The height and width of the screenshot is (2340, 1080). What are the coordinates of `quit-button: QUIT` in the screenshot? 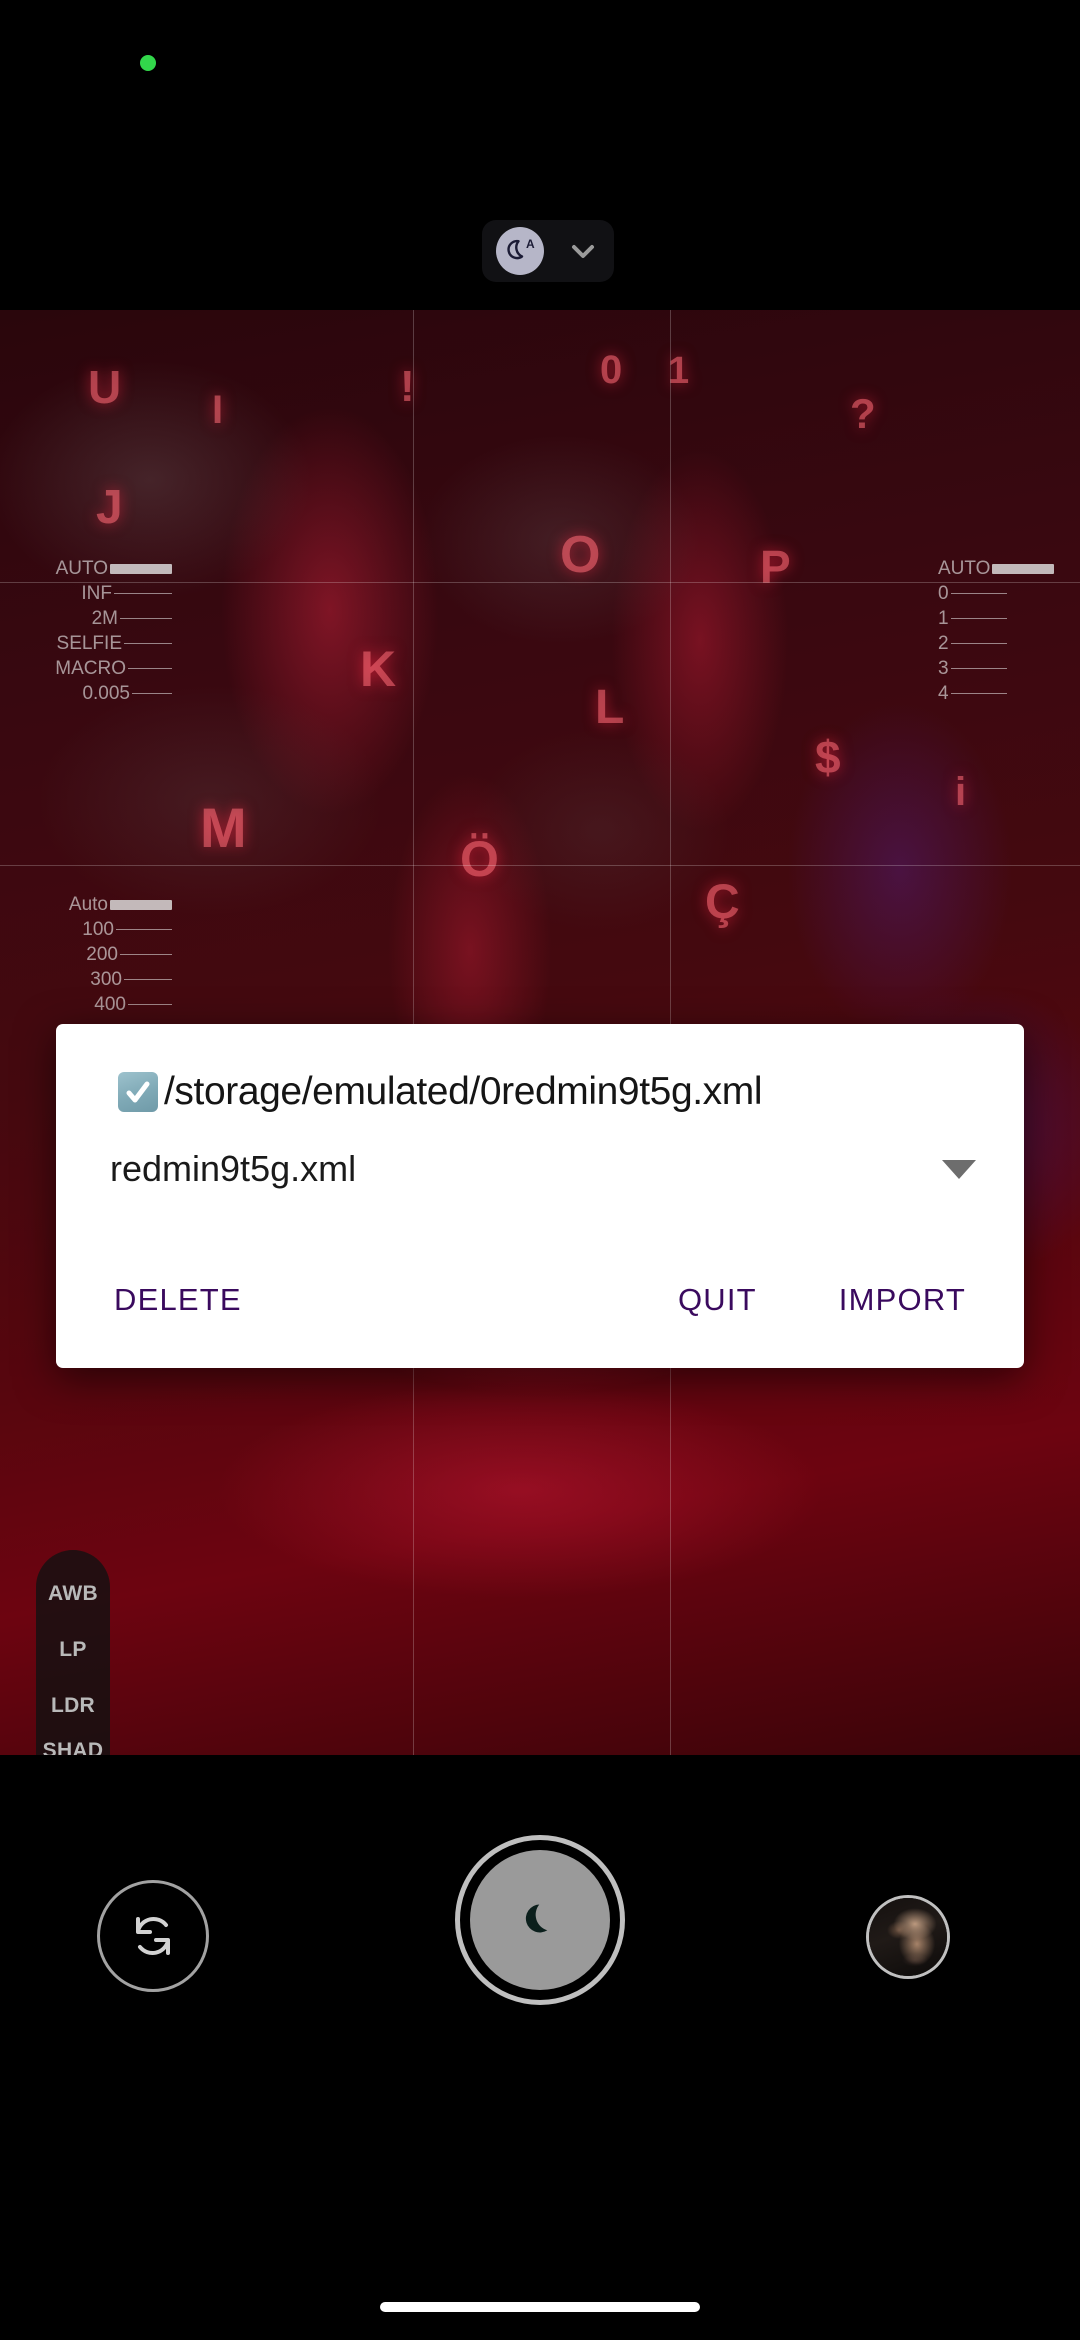 It's located at (717, 1300).